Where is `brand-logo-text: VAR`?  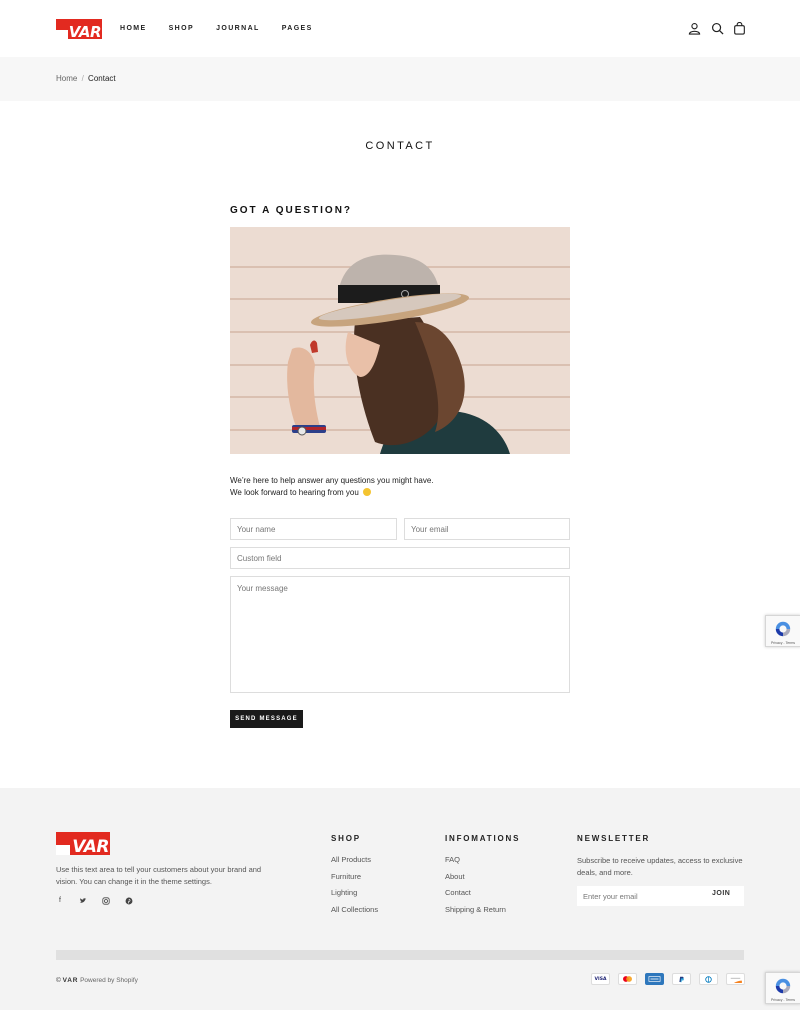
brand-logo-text: VAR is located at coordinates (85, 31).